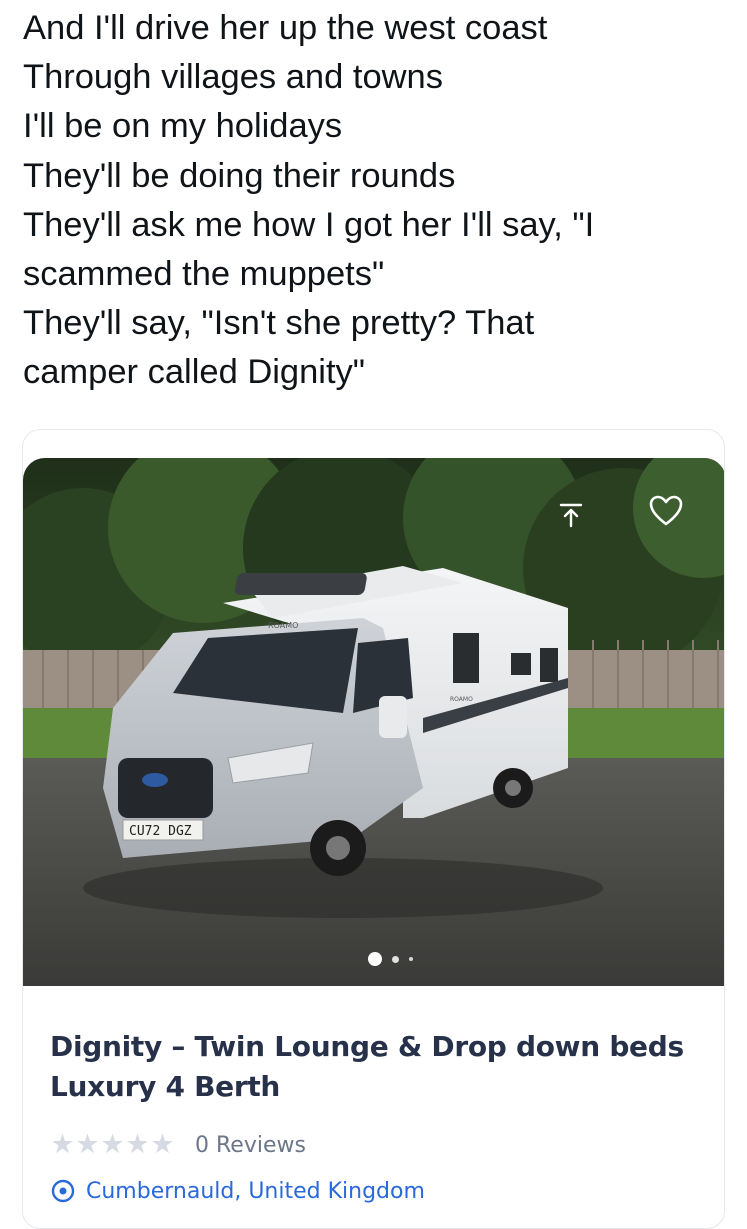  I want to click on share-icon, so click(571, 515).